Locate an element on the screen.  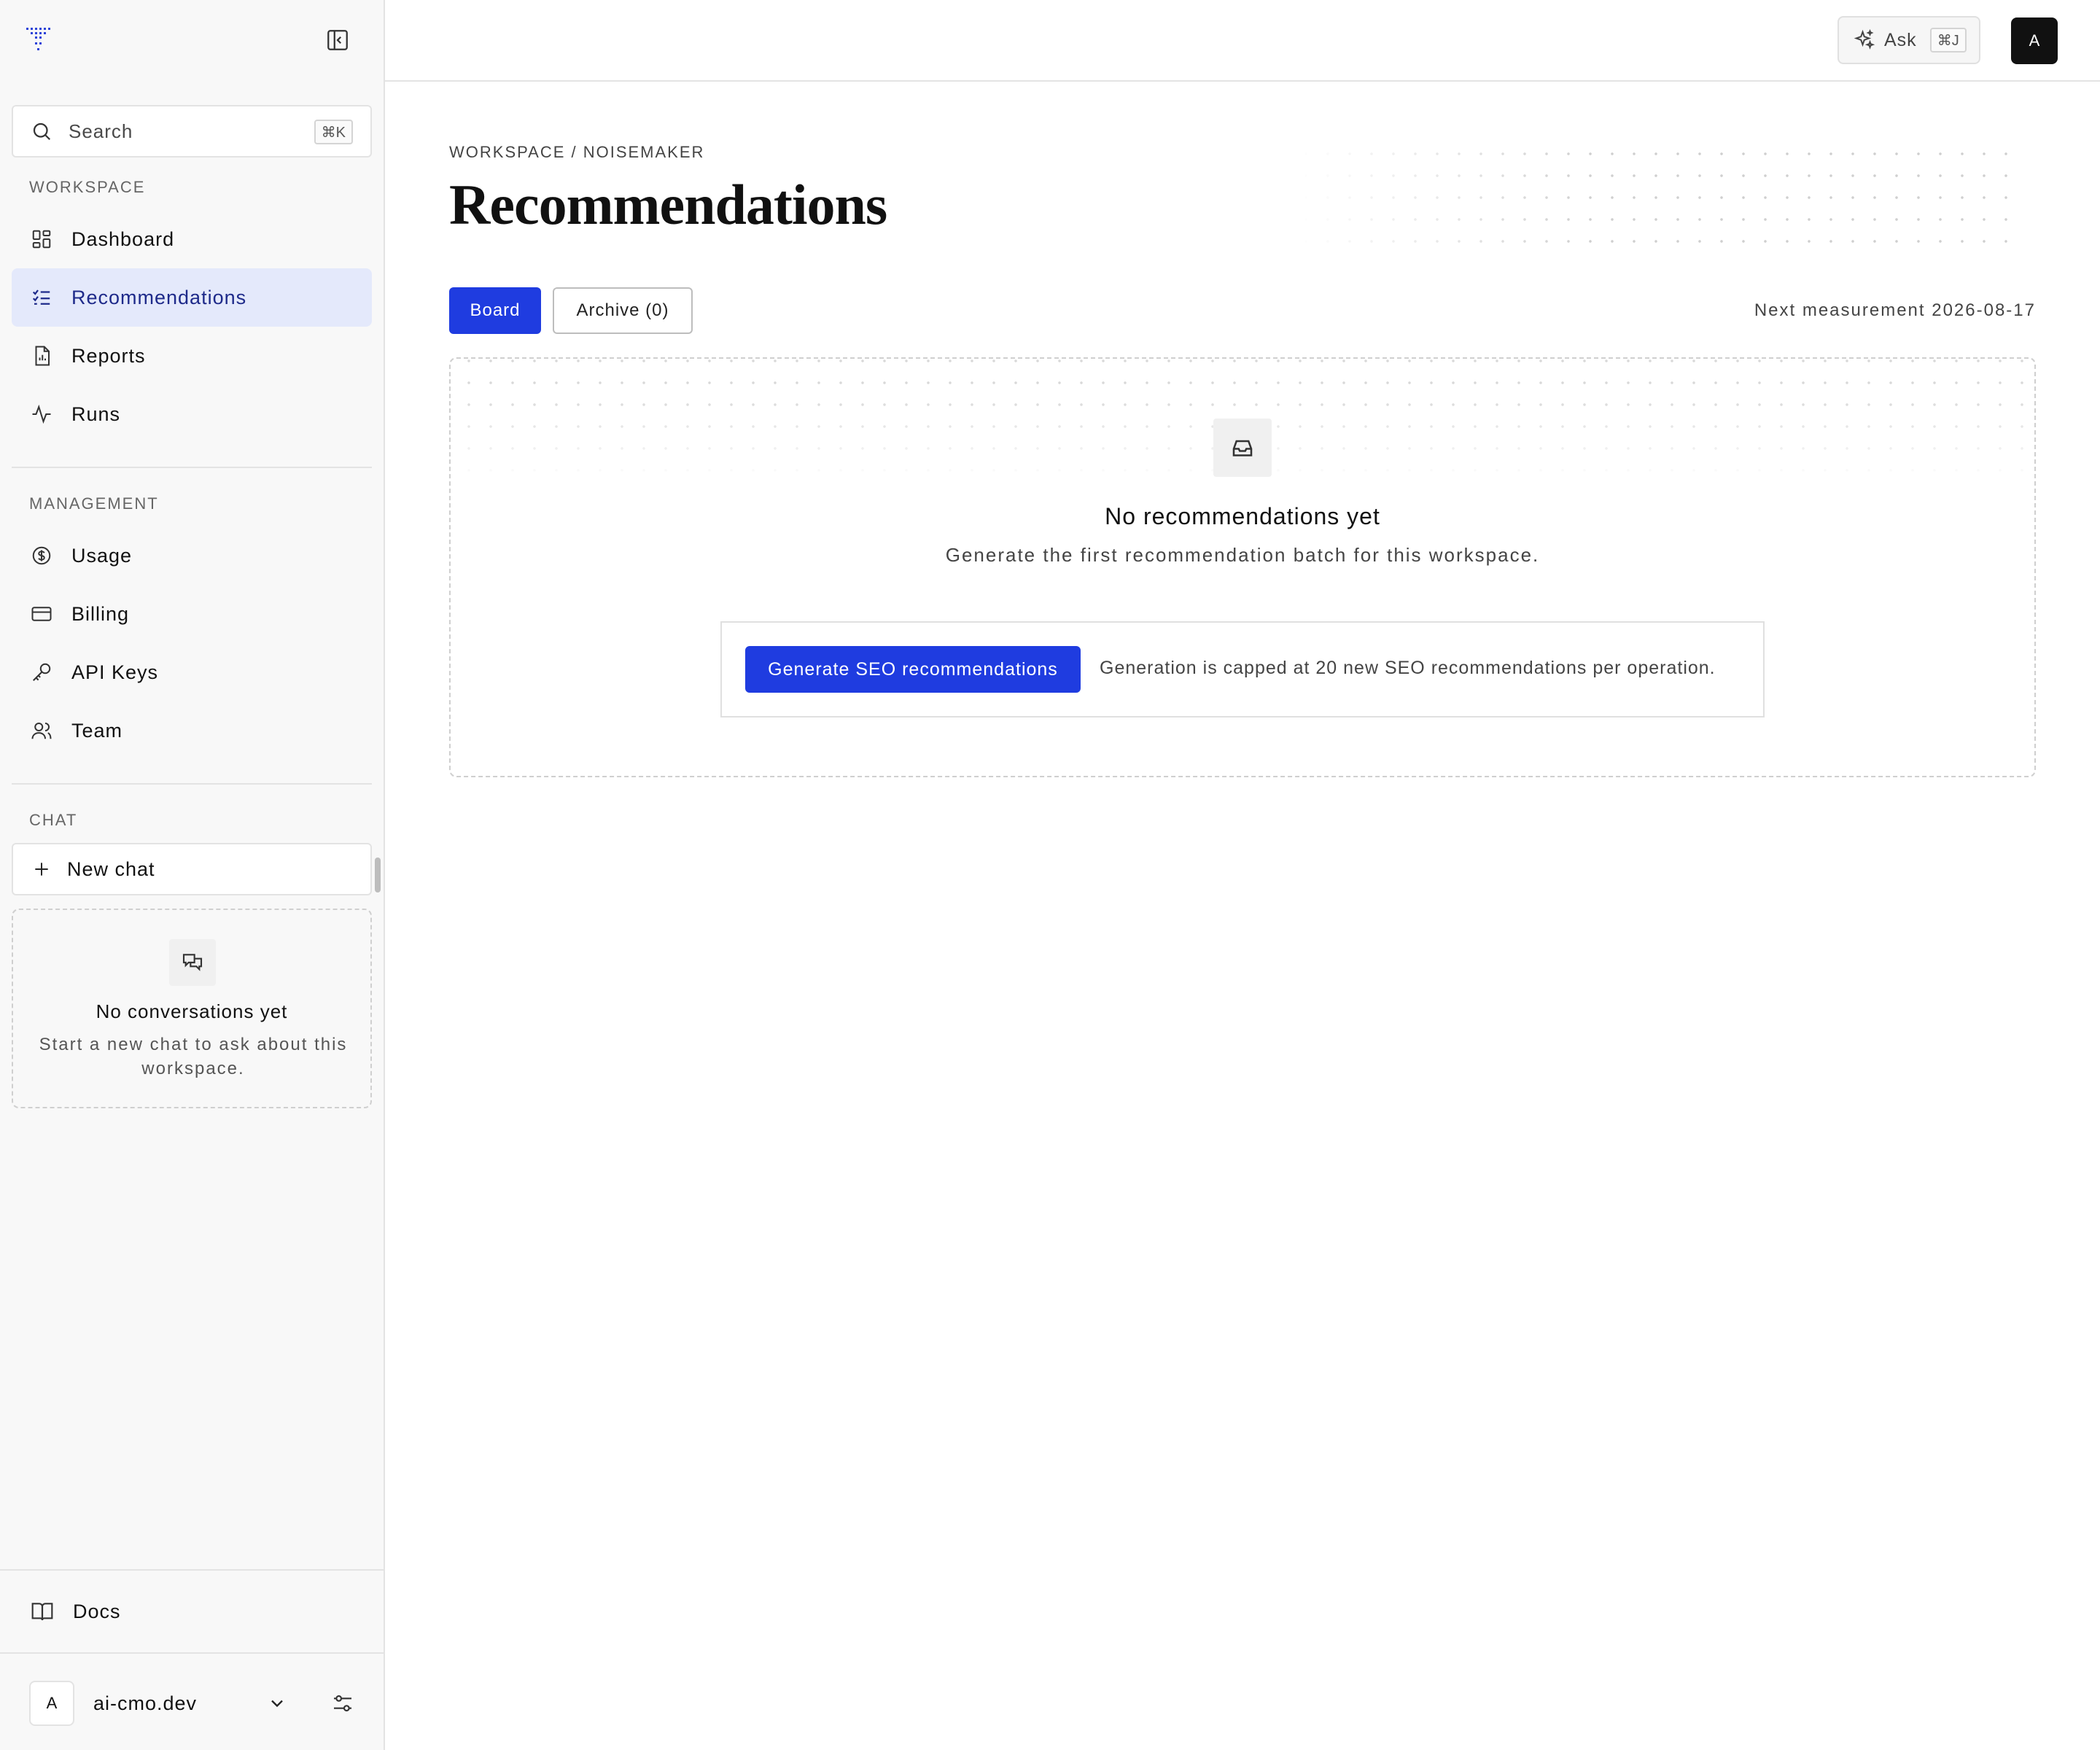
account-avatar: A is located at coordinates (51, 1703).